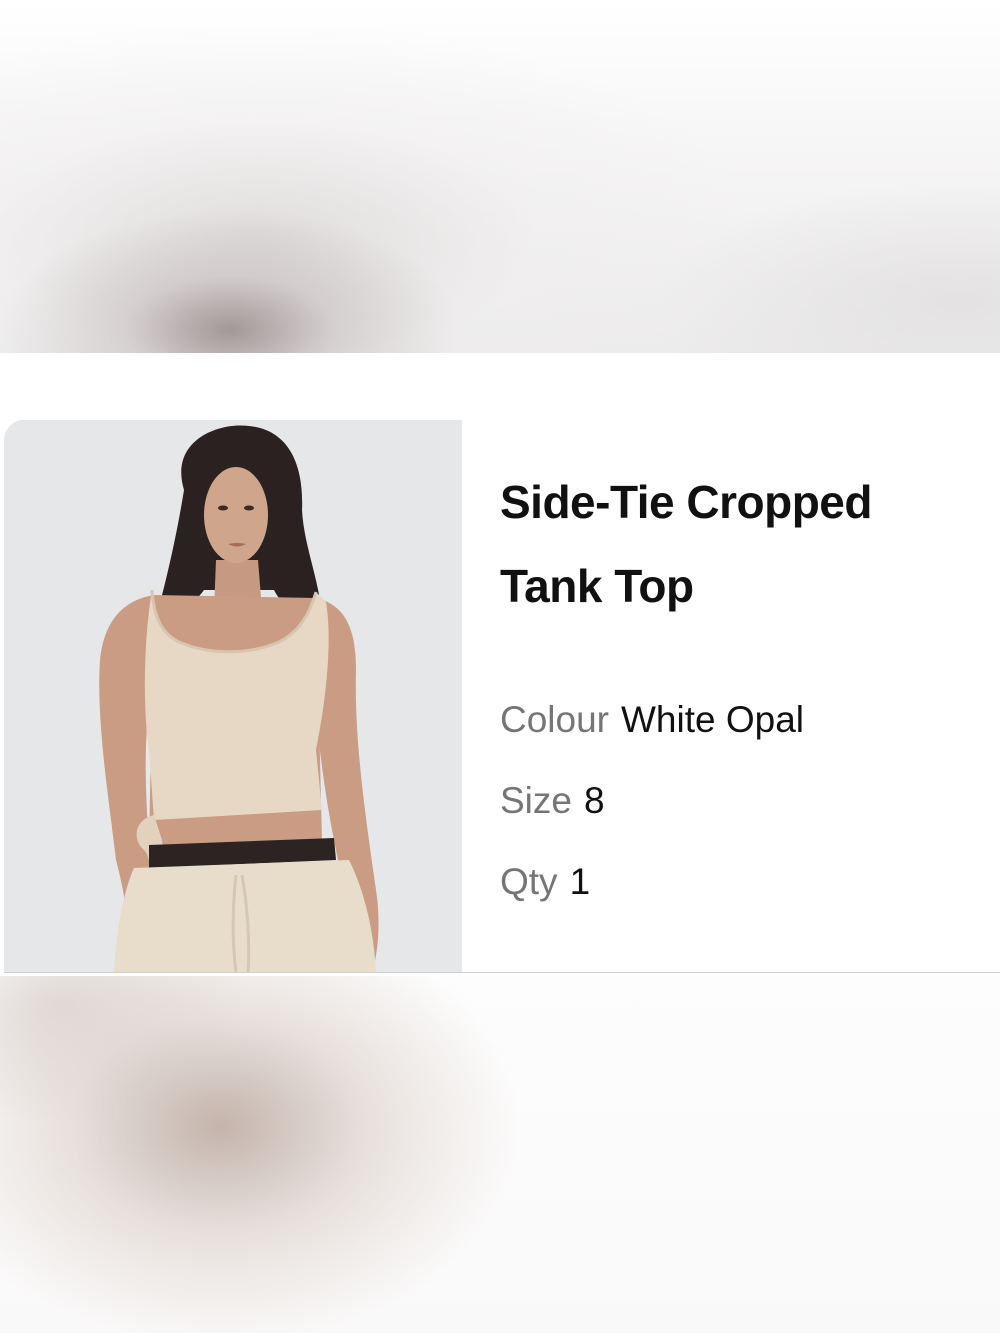 The width and height of the screenshot is (1000, 1333). I want to click on spacer, so click(500, 386).